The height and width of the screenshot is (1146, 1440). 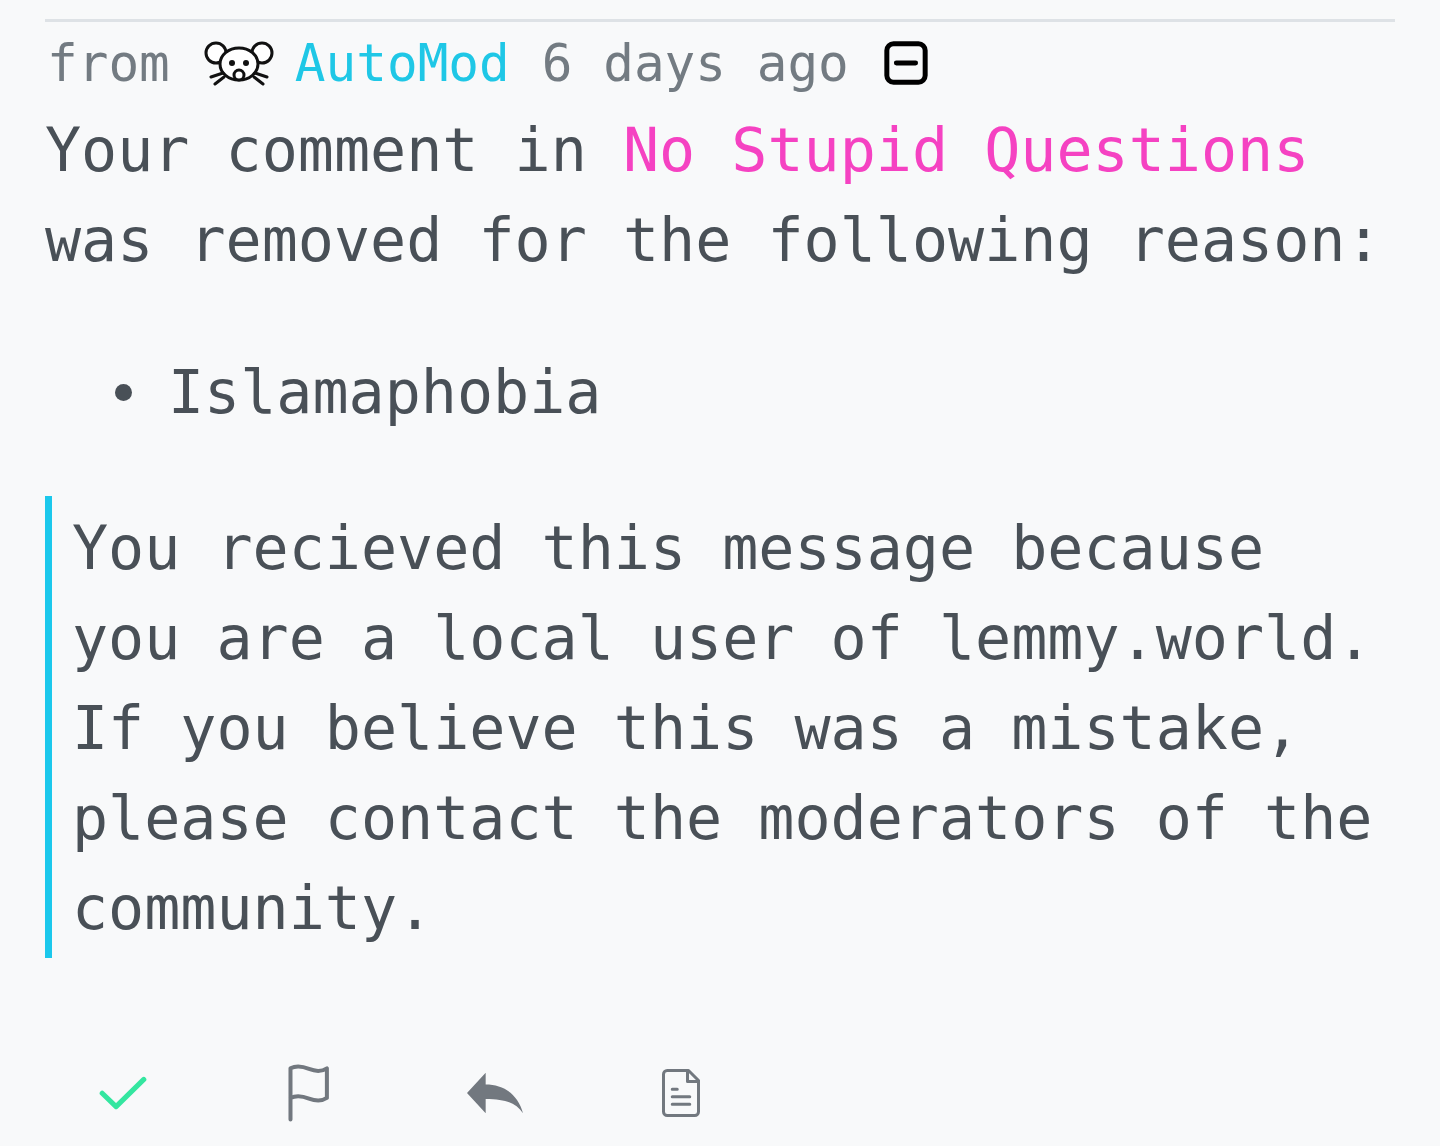 What do you see at coordinates (238, 63) in the screenshot?
I see `mouse-icon` at bounding box center [238, 63].